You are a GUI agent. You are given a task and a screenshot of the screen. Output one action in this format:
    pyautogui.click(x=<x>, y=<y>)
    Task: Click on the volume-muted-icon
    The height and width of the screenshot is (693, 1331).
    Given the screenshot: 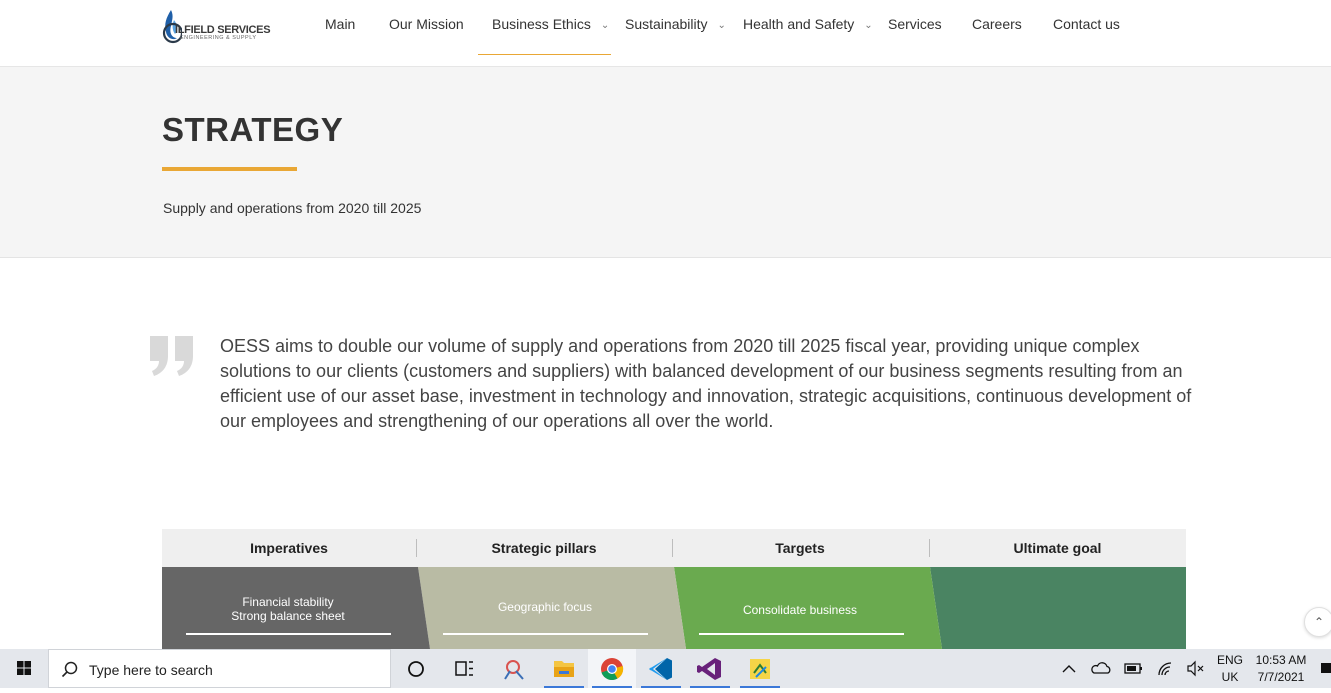 What is the action you would take?
    pyautogui.click(x=1195, y=668)
    